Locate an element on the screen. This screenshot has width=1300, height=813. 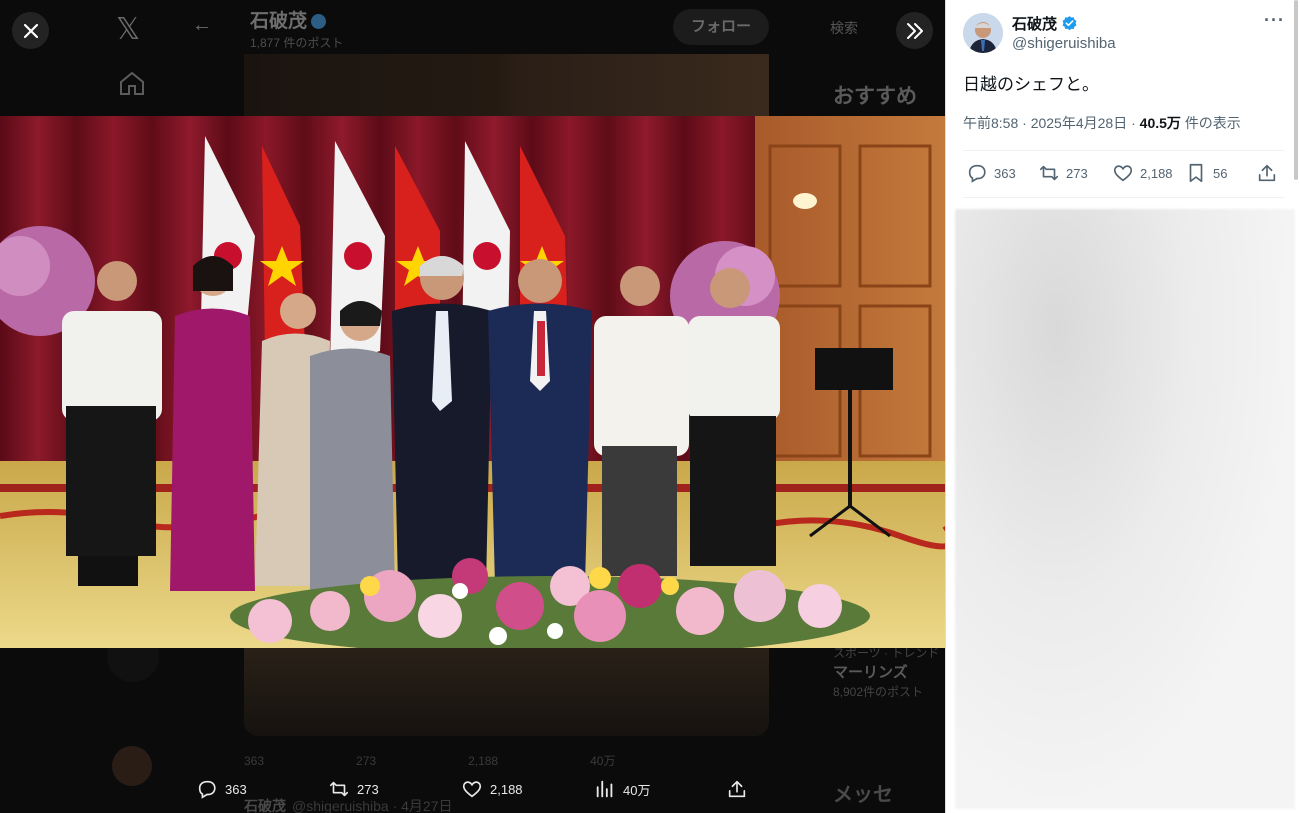
close-button is located at coordinates (30, 30).